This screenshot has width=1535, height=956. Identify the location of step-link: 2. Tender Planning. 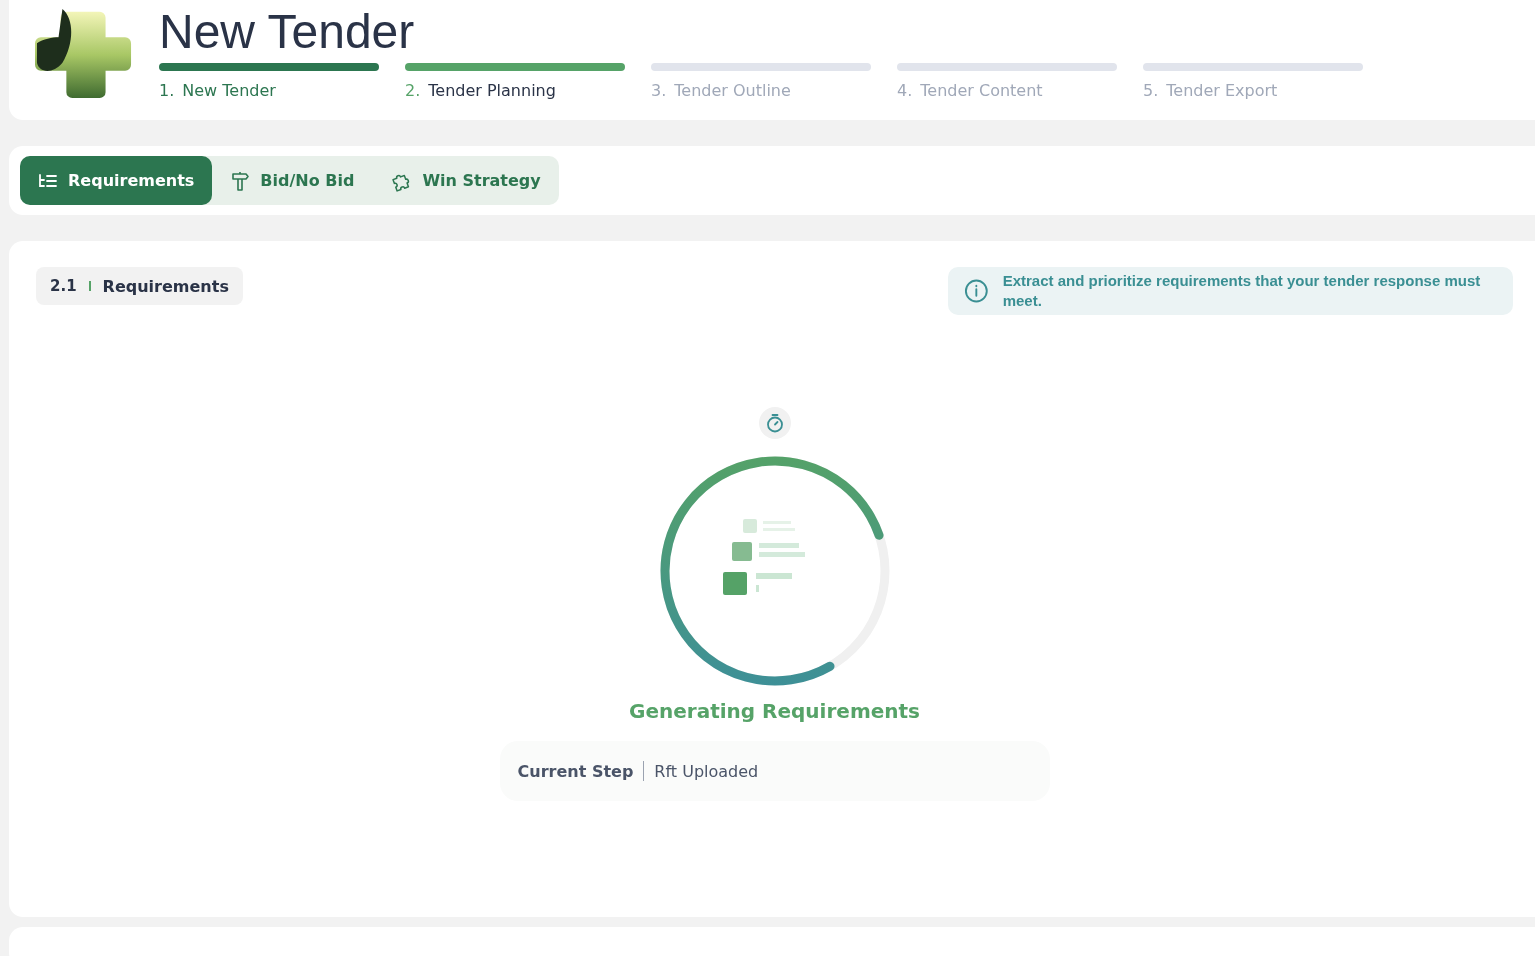
(515, 90).